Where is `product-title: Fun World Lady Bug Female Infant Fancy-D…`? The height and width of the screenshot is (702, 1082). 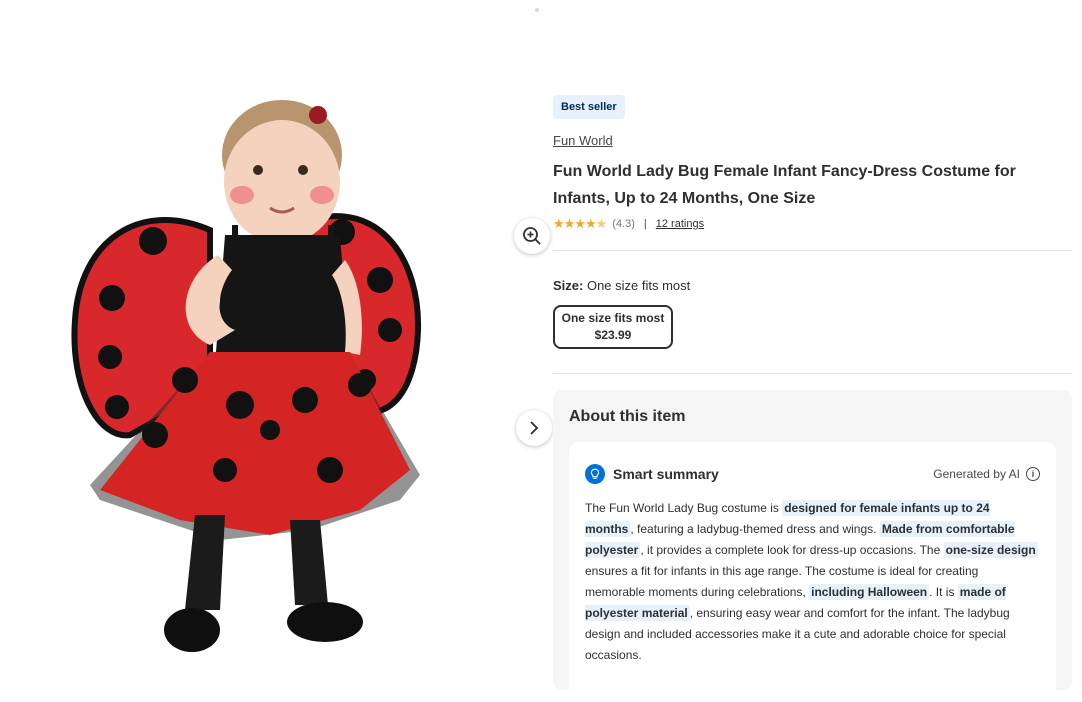
product-title: Fun World Lady Bug Female Infant Fancy-D… is located at coordinates (784, 185).